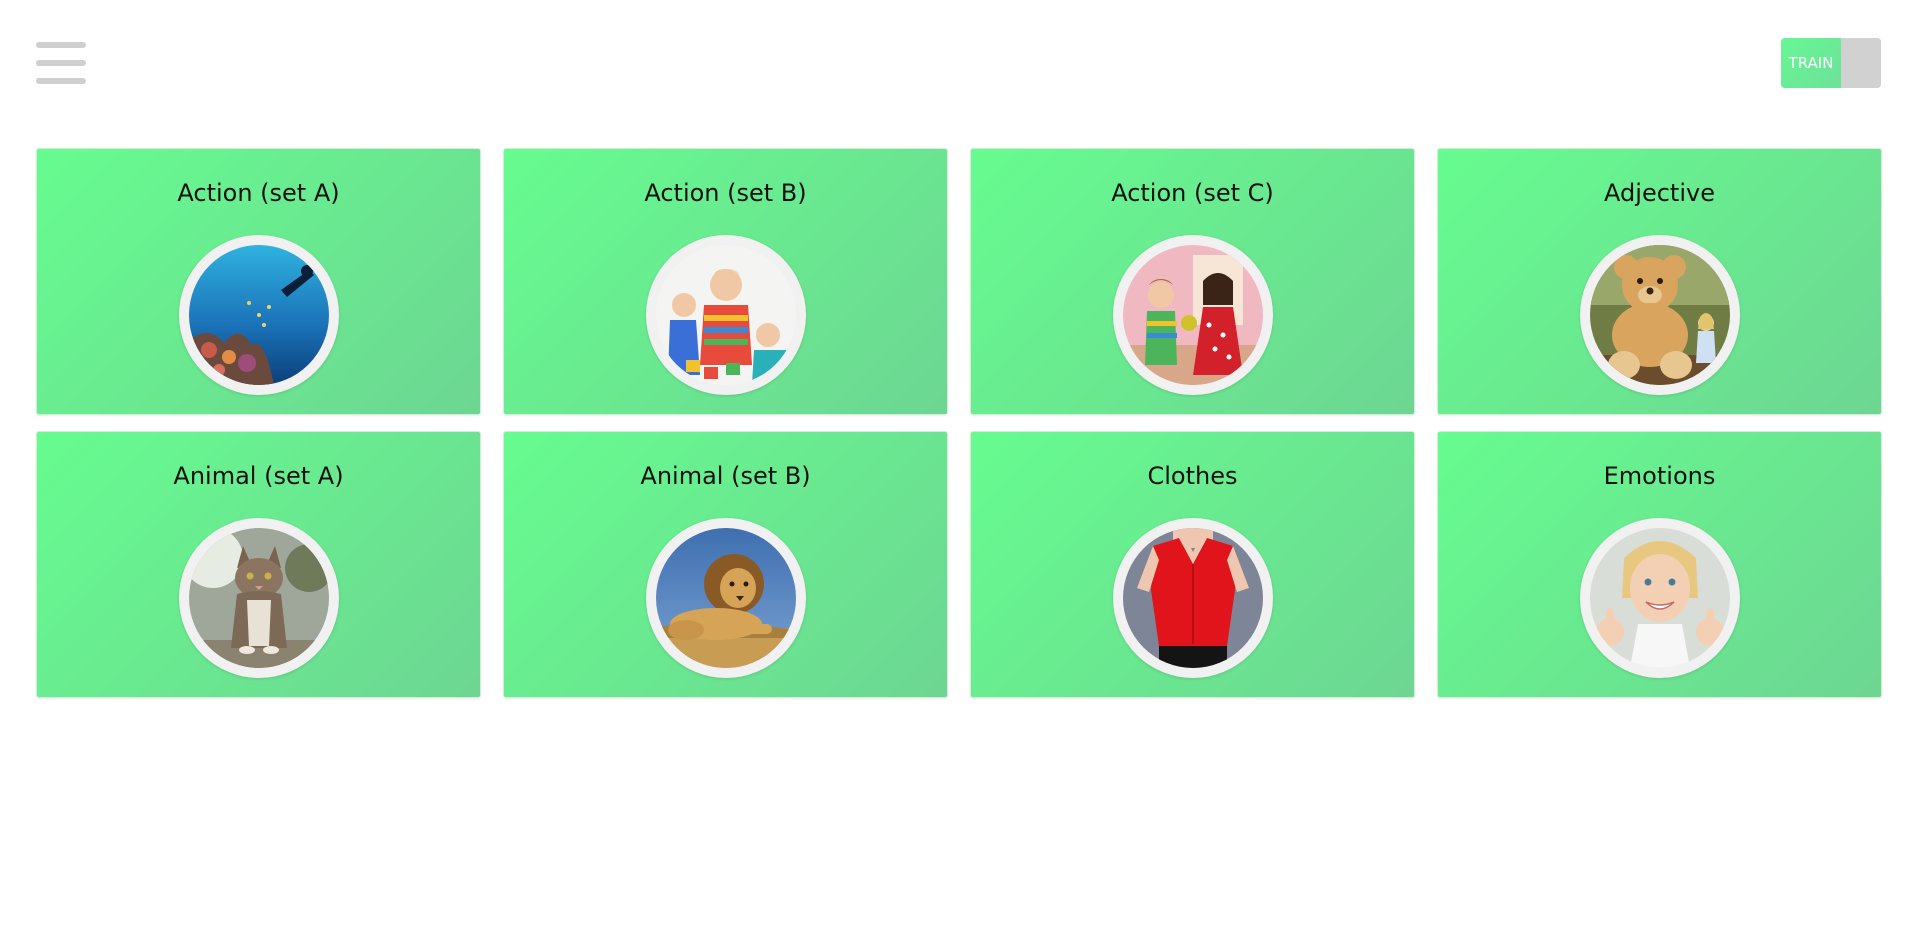  I want to click on category-card-title: Action (set B), so click(725, 193).